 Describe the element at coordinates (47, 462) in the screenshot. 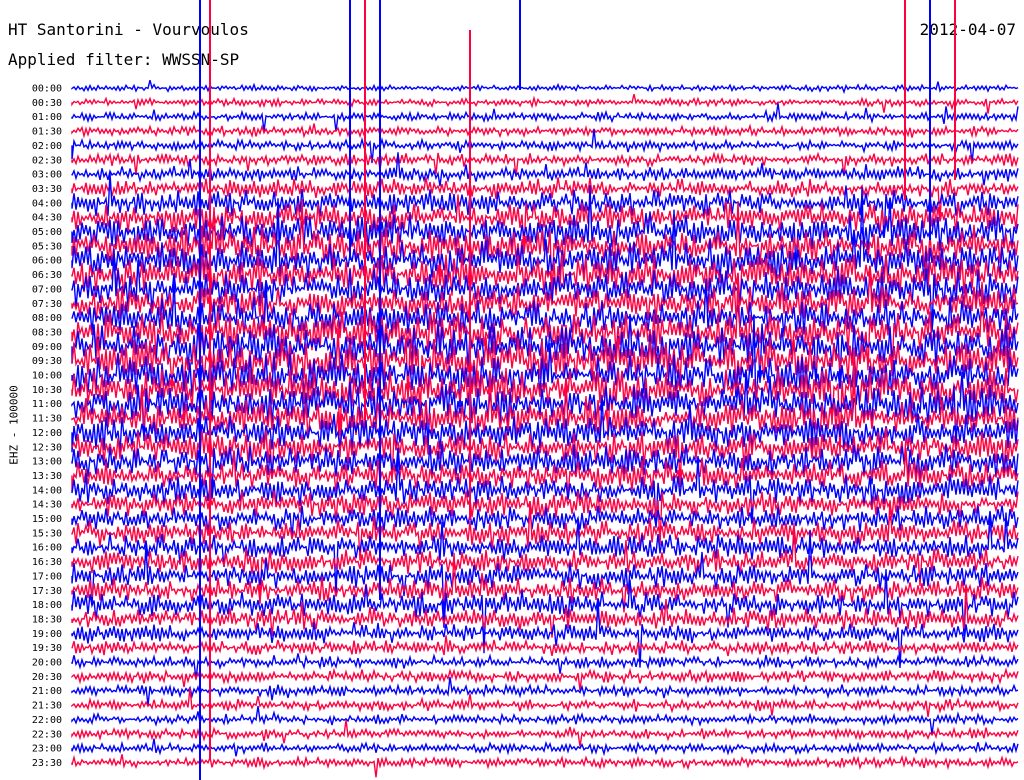

I see `time-tick-1300: 13:00` at that location.